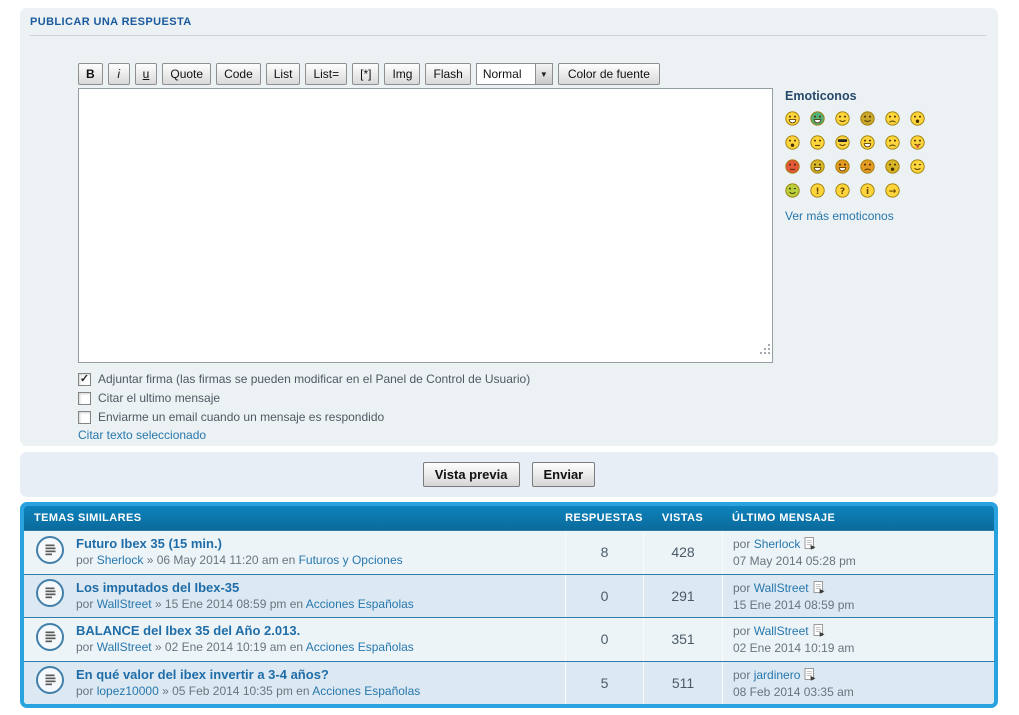 This screenshot has height=715, width=1019. Describe the element at coordinates (120, 560) in the screenshot. I see `topic-author-link: Sherlock` at that location.